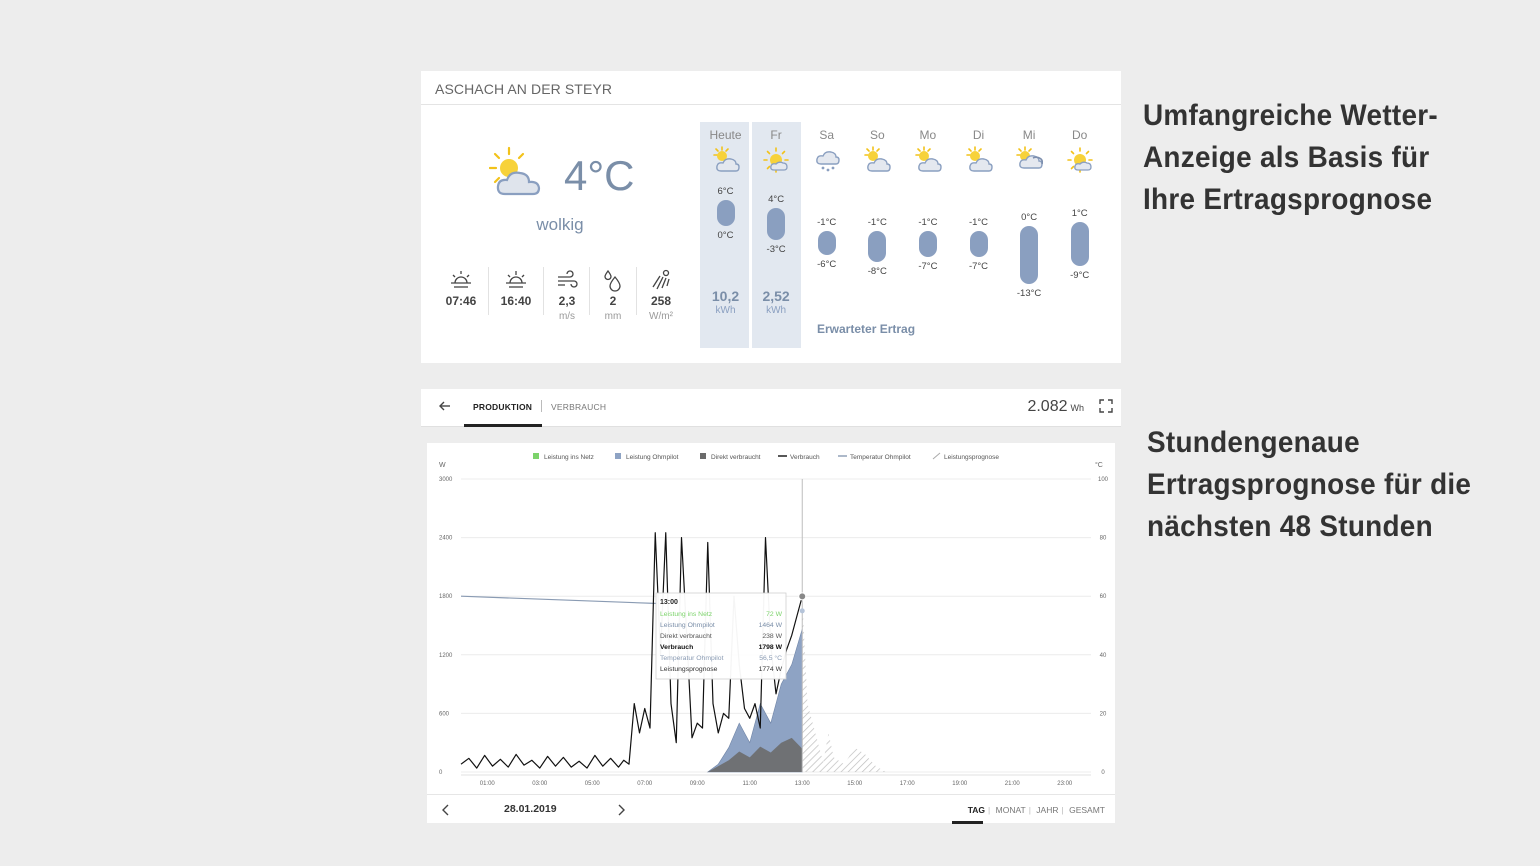 This screenshot has height=866, width=1540. What do you see at coordinates (770, 658) in the screenshot?
I see `tooltip-value: 56,5 °C` at bounding box center [770, 658].